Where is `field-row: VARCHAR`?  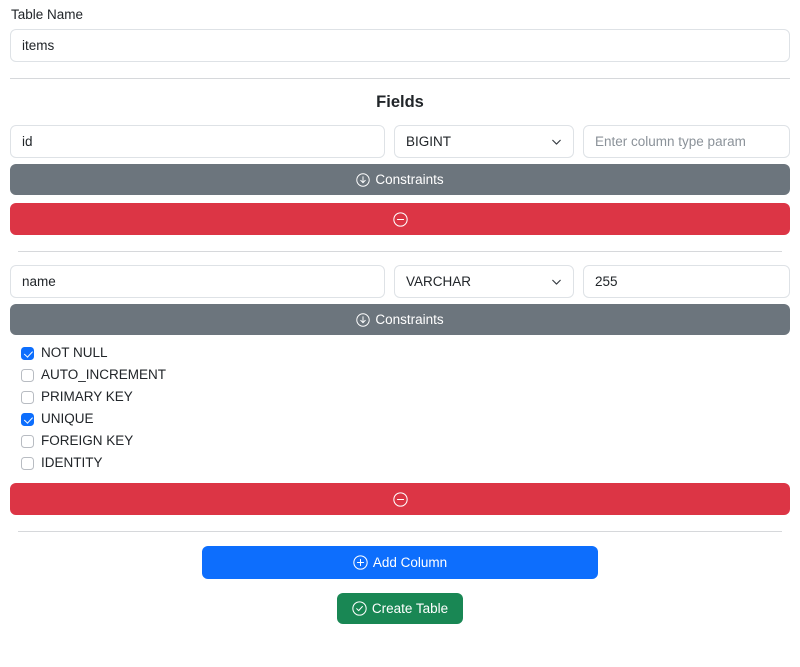
field-row: VARCHAR is located at coordinates (400, 281).